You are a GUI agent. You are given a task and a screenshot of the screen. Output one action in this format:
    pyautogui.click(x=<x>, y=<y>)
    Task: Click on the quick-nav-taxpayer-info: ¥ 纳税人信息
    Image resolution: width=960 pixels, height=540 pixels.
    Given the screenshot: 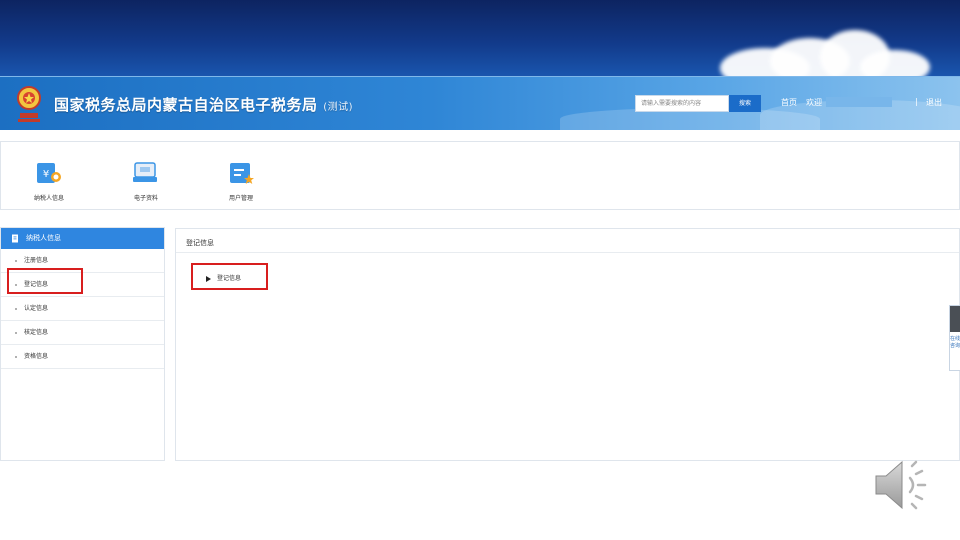 What is the action you would take?
    pyautogui.click(x=49, y=181)
    